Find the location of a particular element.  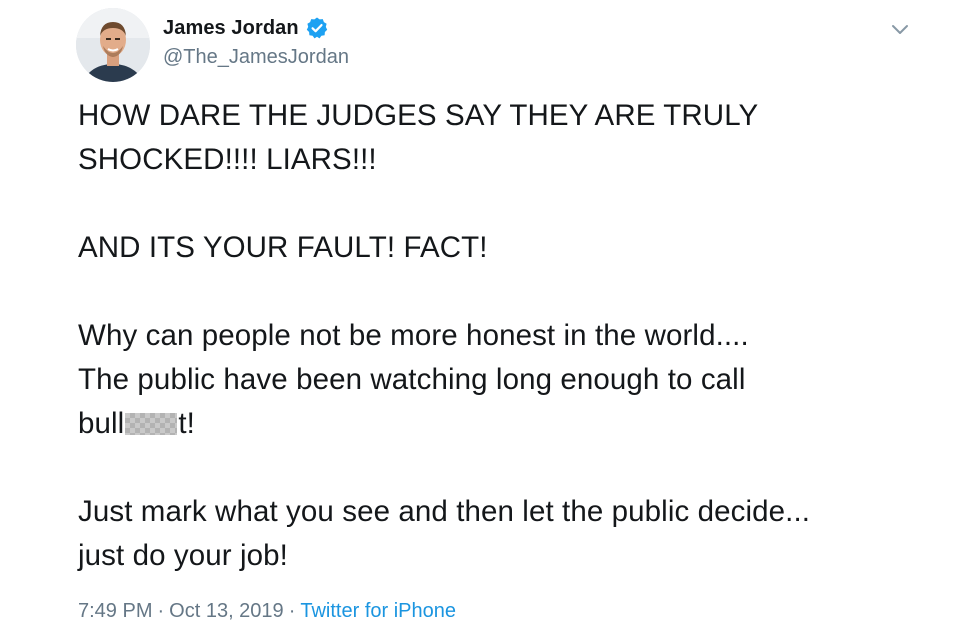

user-handle: @The_JamesJordan is located at coordinates (256, 57).